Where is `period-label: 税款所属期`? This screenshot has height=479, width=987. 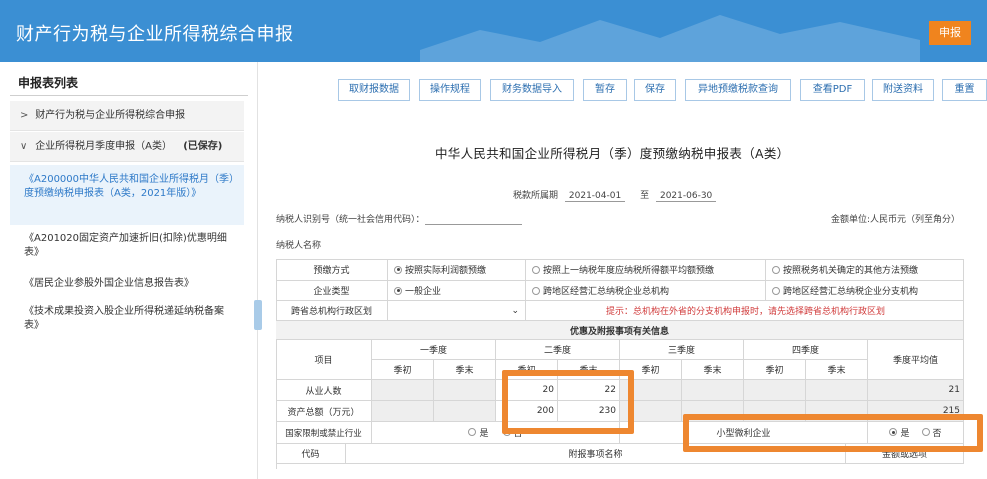
period-label: 税款所属期 is located at coordinates (536, 196).